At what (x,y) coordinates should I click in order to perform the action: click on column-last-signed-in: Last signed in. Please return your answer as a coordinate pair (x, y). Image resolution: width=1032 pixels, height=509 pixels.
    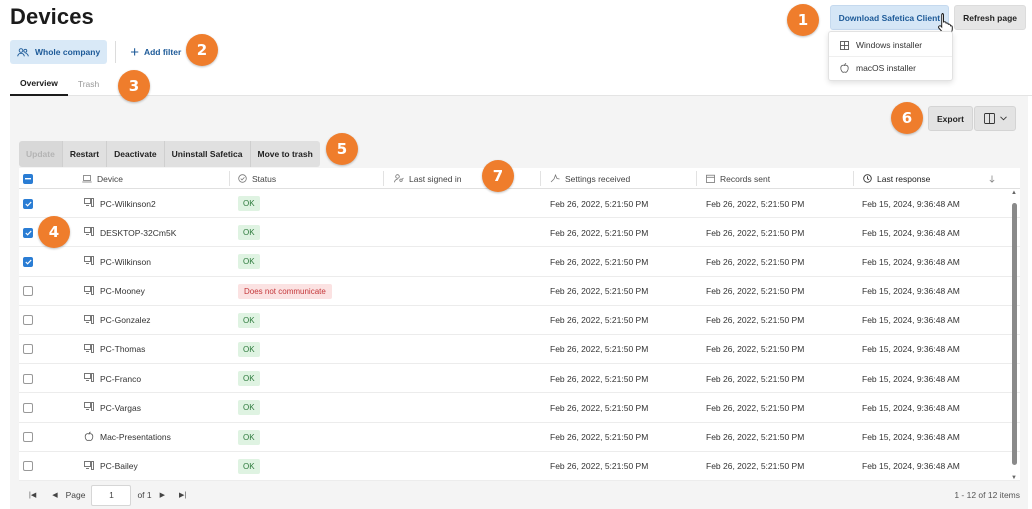
    Looking at the image, I should click on (427, 178).